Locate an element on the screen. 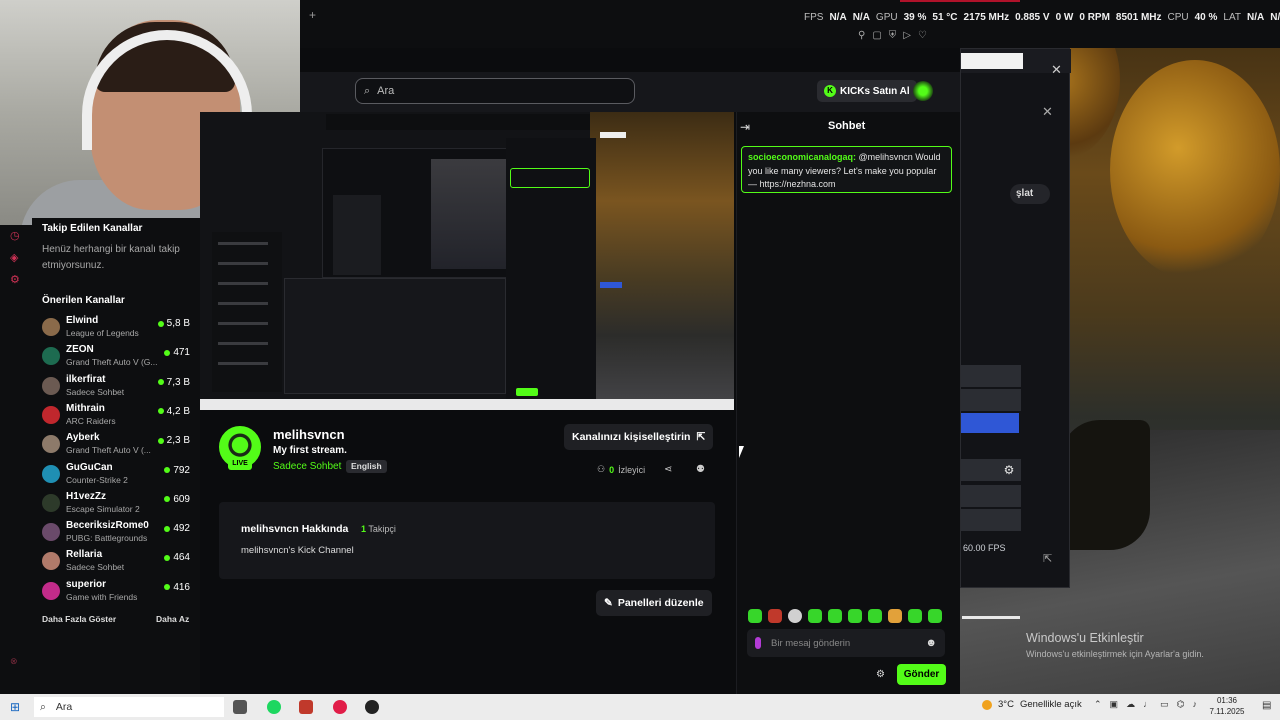  volume-icon: ♪ is located at coordinates (1194, 704).